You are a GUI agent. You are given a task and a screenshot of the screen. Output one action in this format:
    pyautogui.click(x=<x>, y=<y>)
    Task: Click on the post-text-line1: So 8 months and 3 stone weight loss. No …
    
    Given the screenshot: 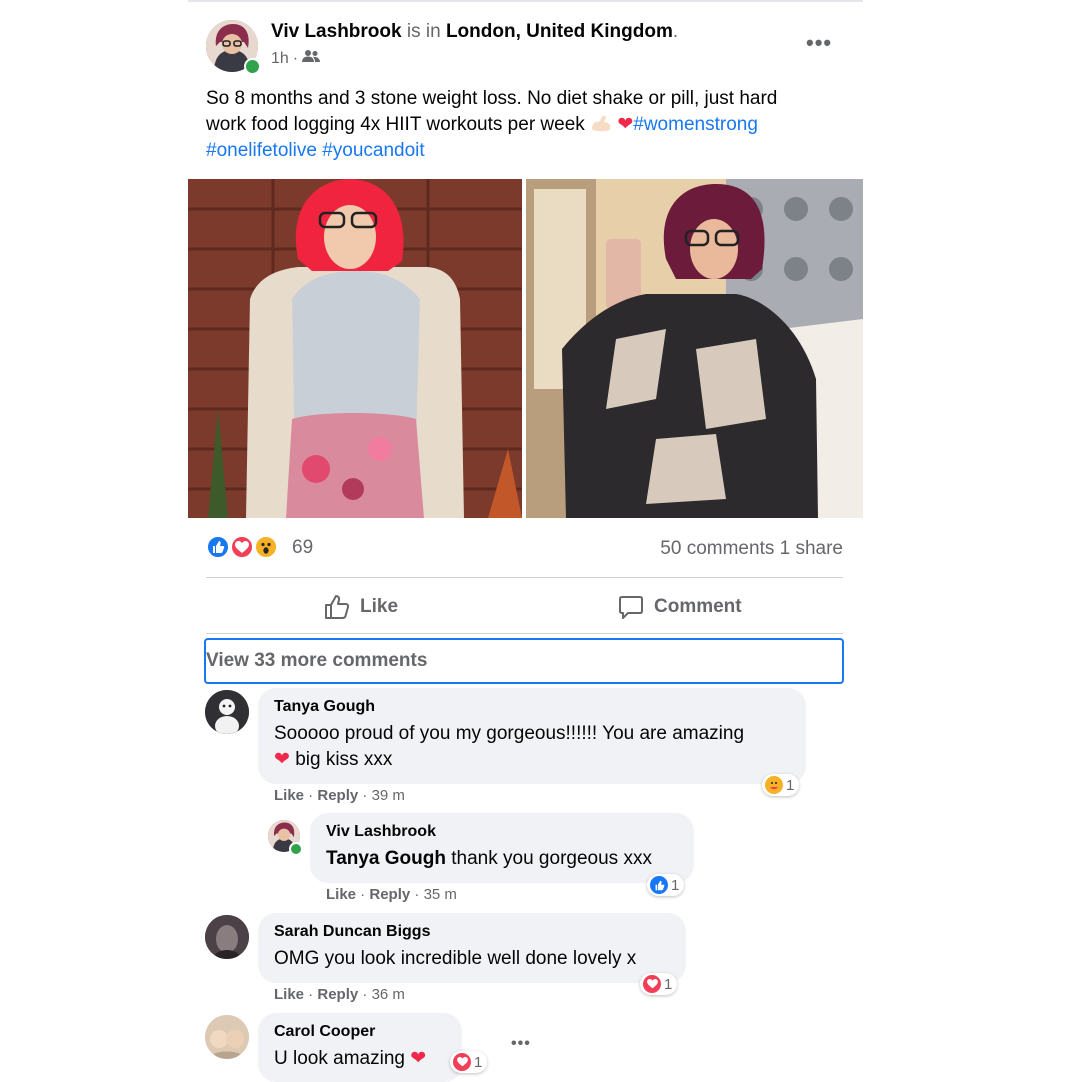 What is the action you would take?
    pyautogui.click(x=492, y=98)
    